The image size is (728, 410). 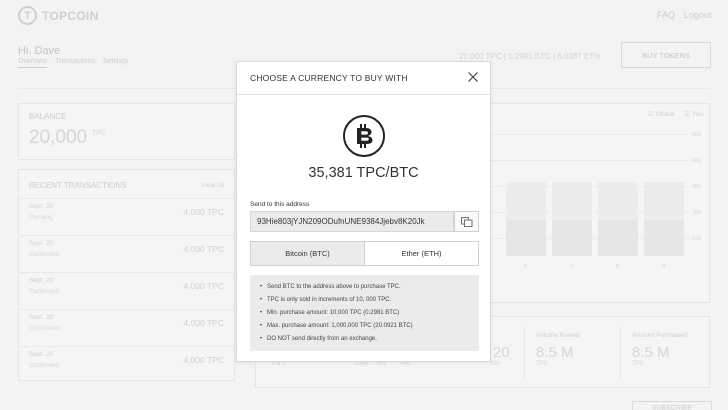 I want to click on exchange-rate: 35,381 TPC/BTC, so click(x=363, y=173).